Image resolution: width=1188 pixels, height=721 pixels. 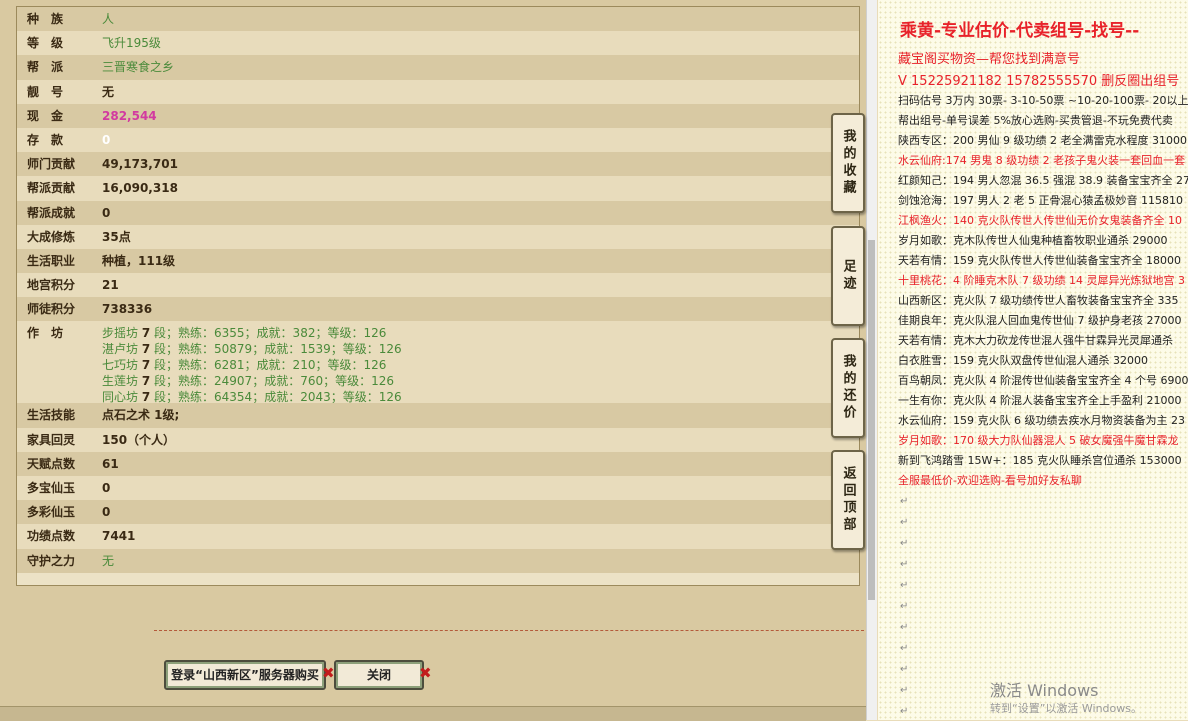 What do you see at coordinates (108, 91) in the screenshot?
I see `info-value: 无` at bounding box center [108, 91].